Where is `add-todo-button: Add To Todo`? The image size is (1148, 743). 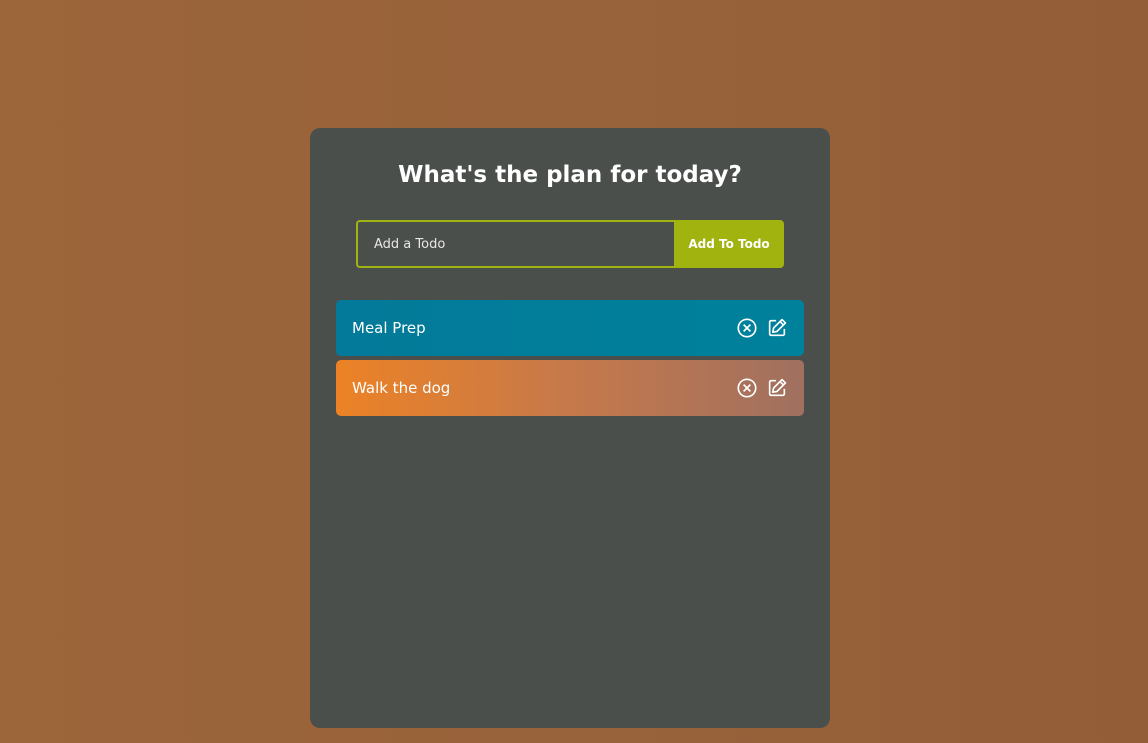
add-todo-button: Add To Todo is located at coordinates (729, 244).